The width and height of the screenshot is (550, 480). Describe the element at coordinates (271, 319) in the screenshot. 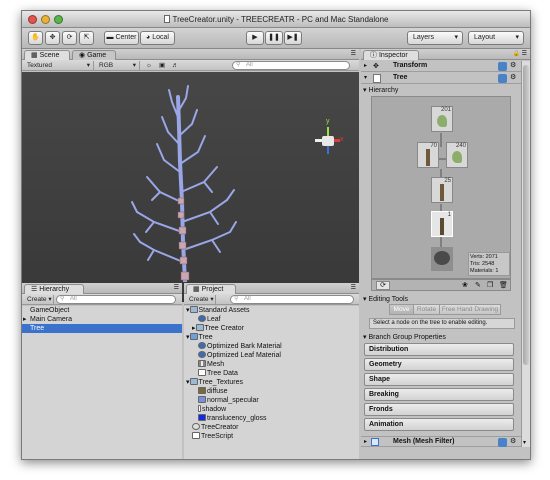

I see `list-item: Leaf` at that location.